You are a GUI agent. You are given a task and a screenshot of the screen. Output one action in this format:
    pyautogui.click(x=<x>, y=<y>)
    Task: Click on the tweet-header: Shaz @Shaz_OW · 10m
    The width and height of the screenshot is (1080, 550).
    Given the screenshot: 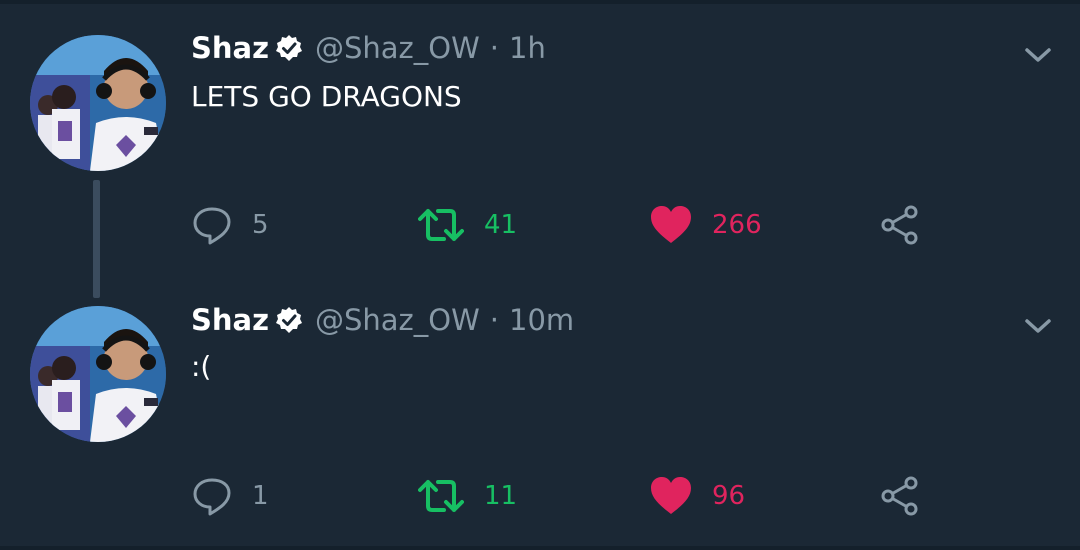 What is the action you would take?
    pyautogui.click(x=382, y=320)
    